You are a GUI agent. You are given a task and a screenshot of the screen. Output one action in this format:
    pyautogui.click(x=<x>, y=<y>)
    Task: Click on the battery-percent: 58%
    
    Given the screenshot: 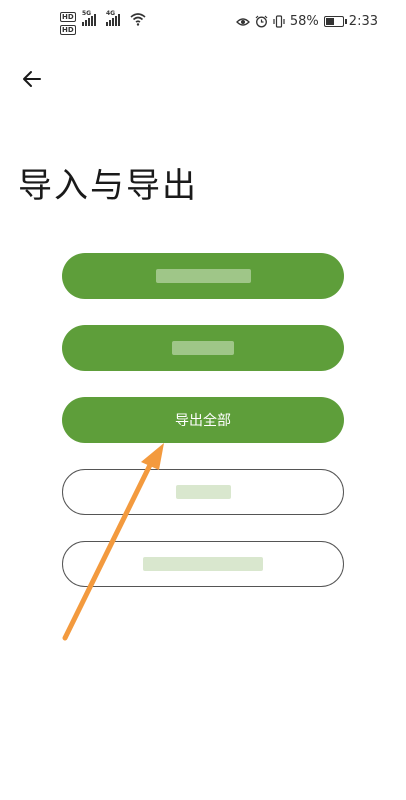 What is the action you would take?
    pyautogui.click(x=304, y=21)
    